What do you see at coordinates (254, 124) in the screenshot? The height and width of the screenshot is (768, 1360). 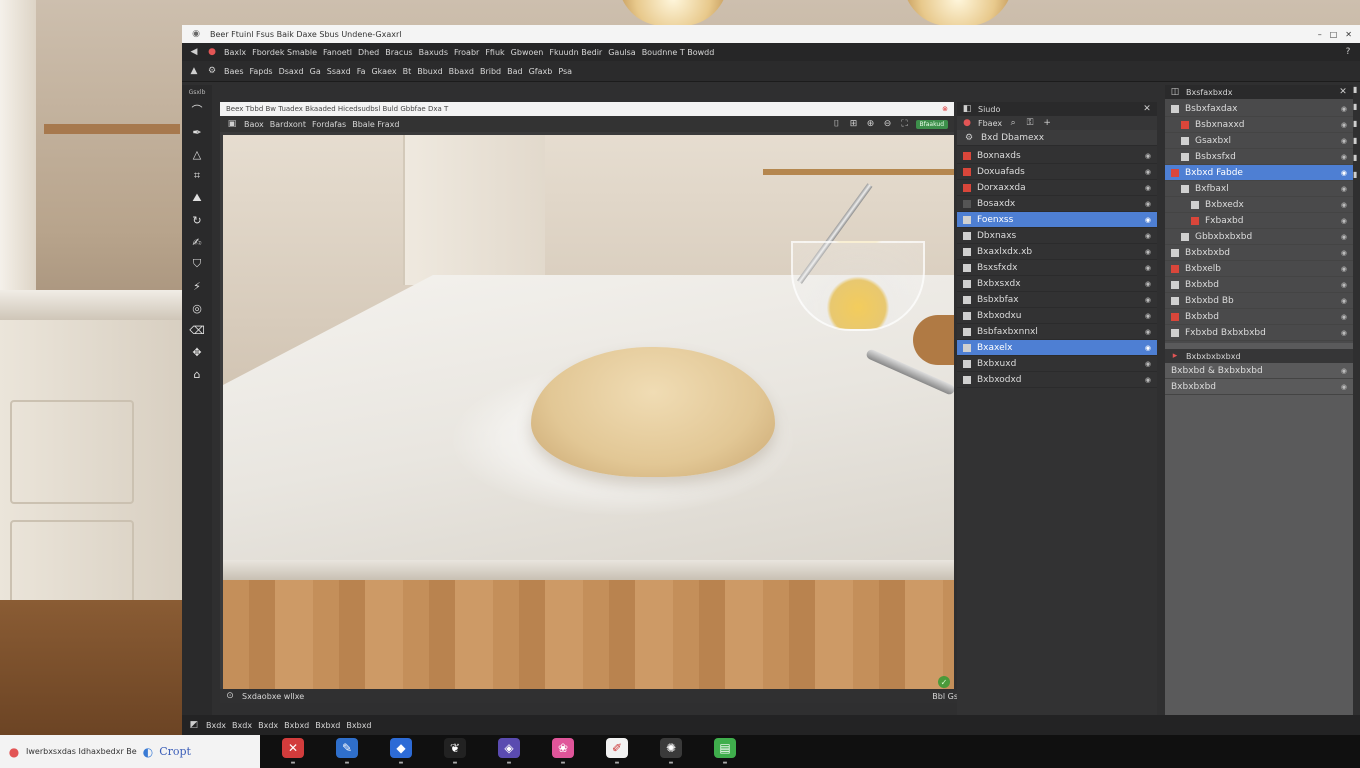 I see `document-tab: Baox` at bounding box center [254, 124].